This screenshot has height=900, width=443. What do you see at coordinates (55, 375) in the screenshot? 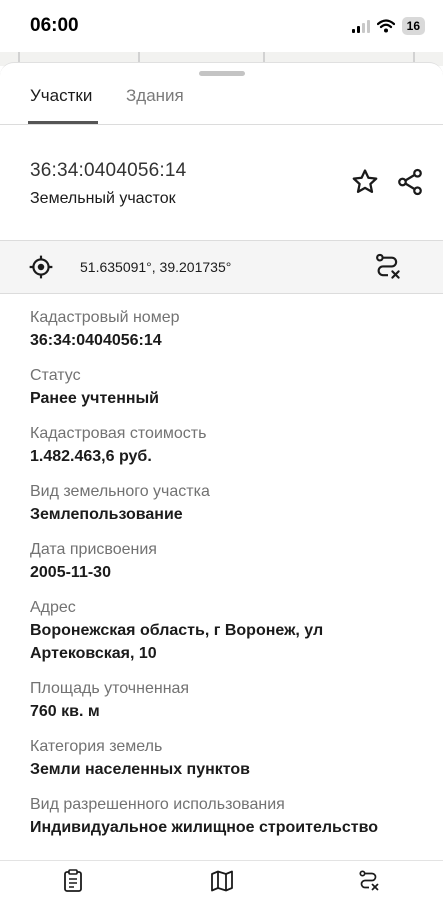
I see `property-label: Статус` at bounding box center [55, 375].